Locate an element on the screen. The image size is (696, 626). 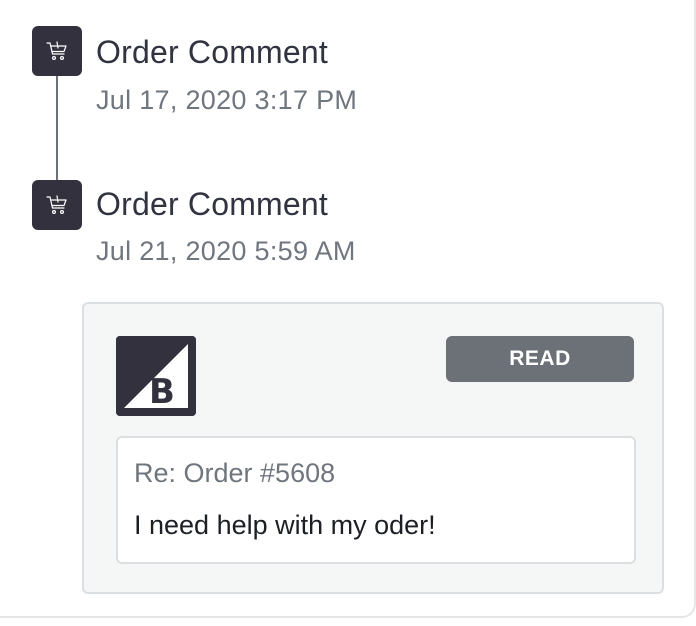
event-date: Jul 21, 2020 5:59 AM is located at coordinates (226, 251).